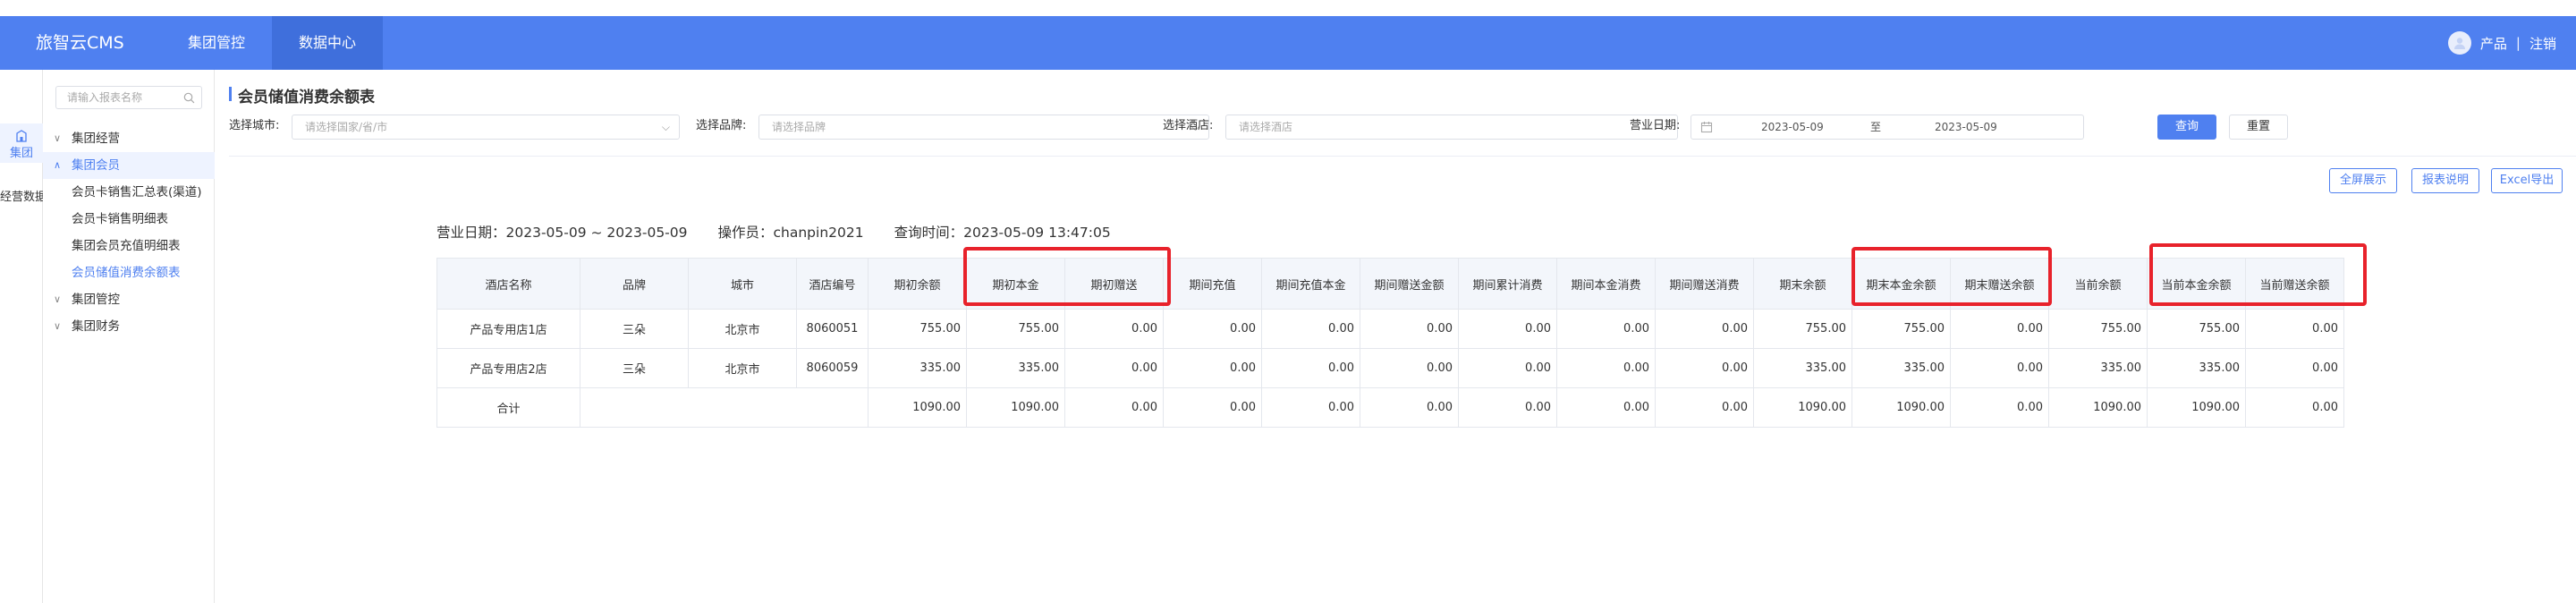 This screenshot has width=2576, height=603. What do you see at coordinates (216, 43) in the screenshot?
I see `nav-group-control: 集团管控` at bounding box center [216, 43].